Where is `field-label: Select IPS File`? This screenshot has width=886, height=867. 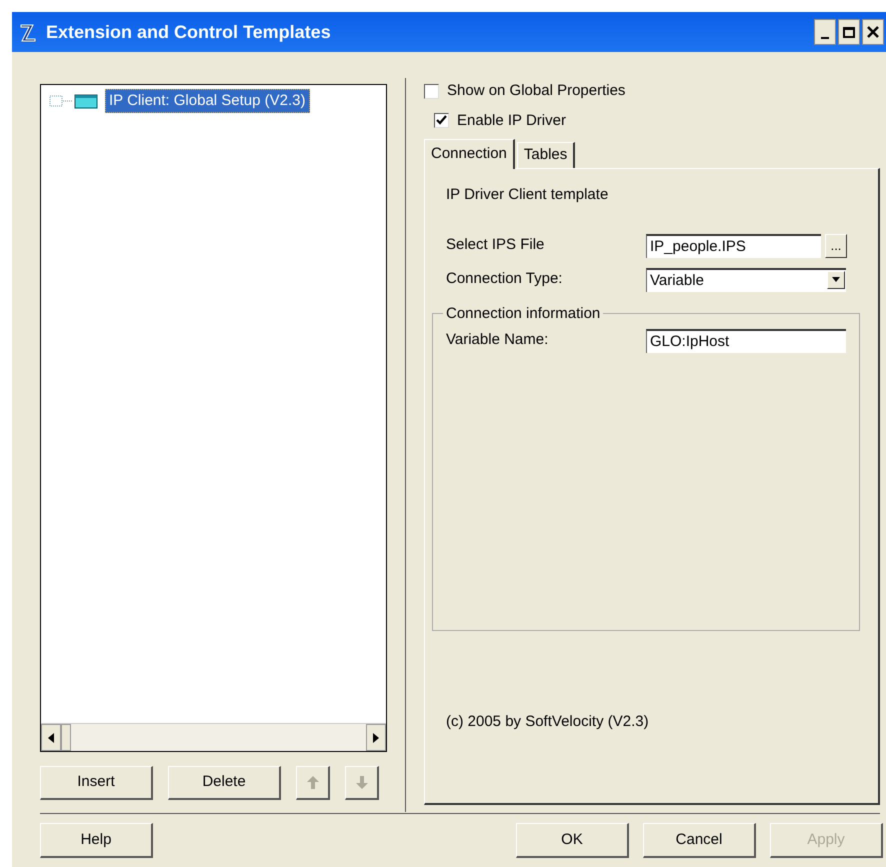
field-label: Select IPS File is located at coordinates (496, 245).